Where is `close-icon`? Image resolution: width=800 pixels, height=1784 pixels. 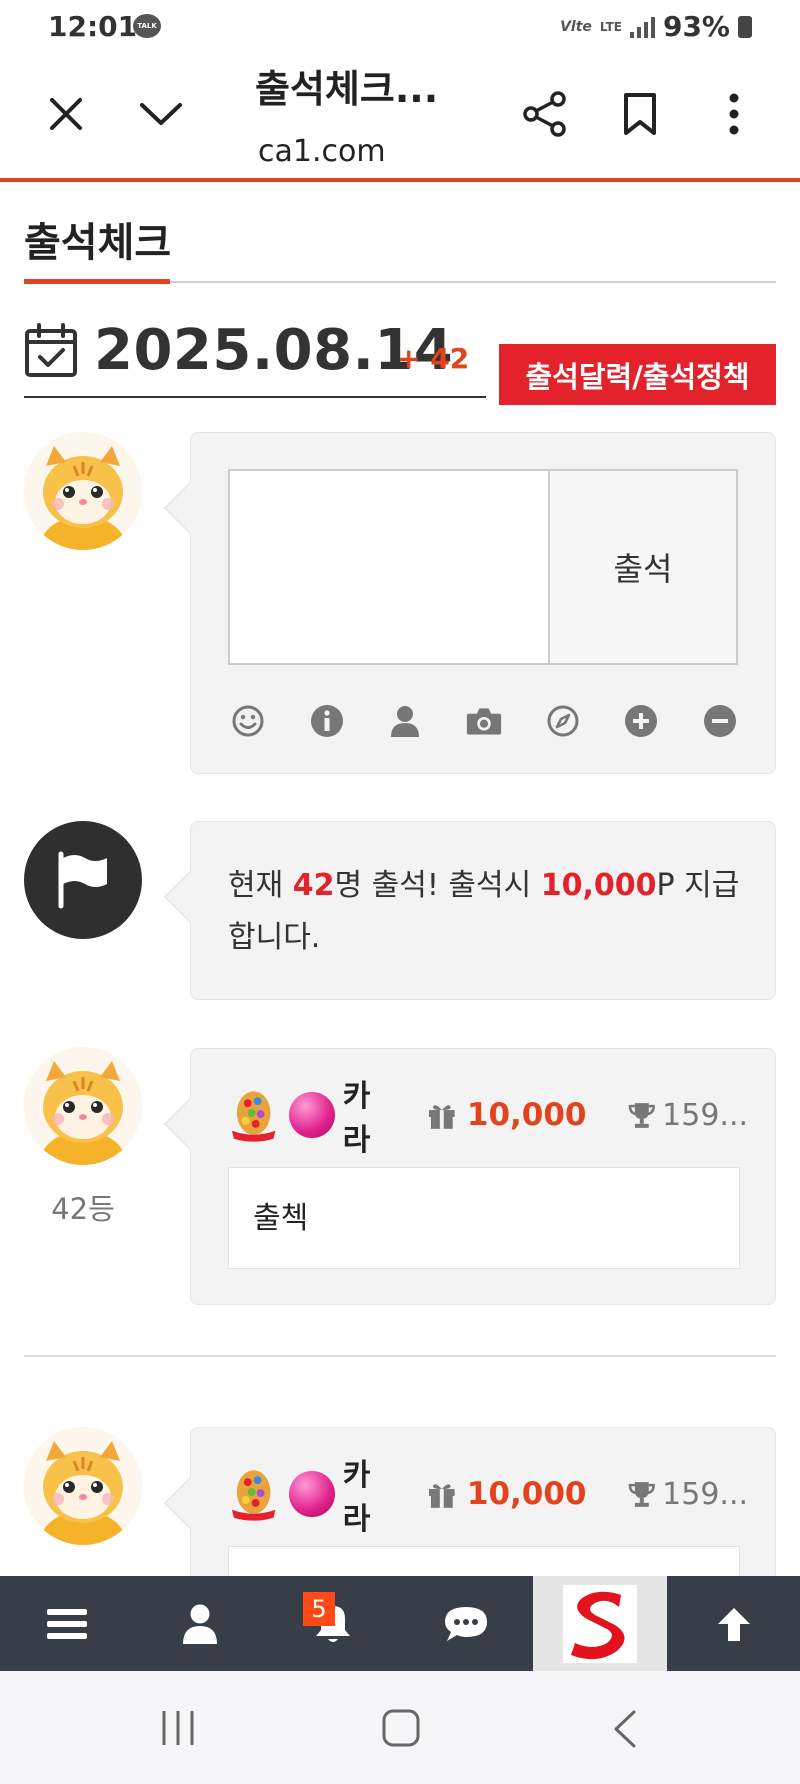
close-icon is located at coordinates (66, 114).